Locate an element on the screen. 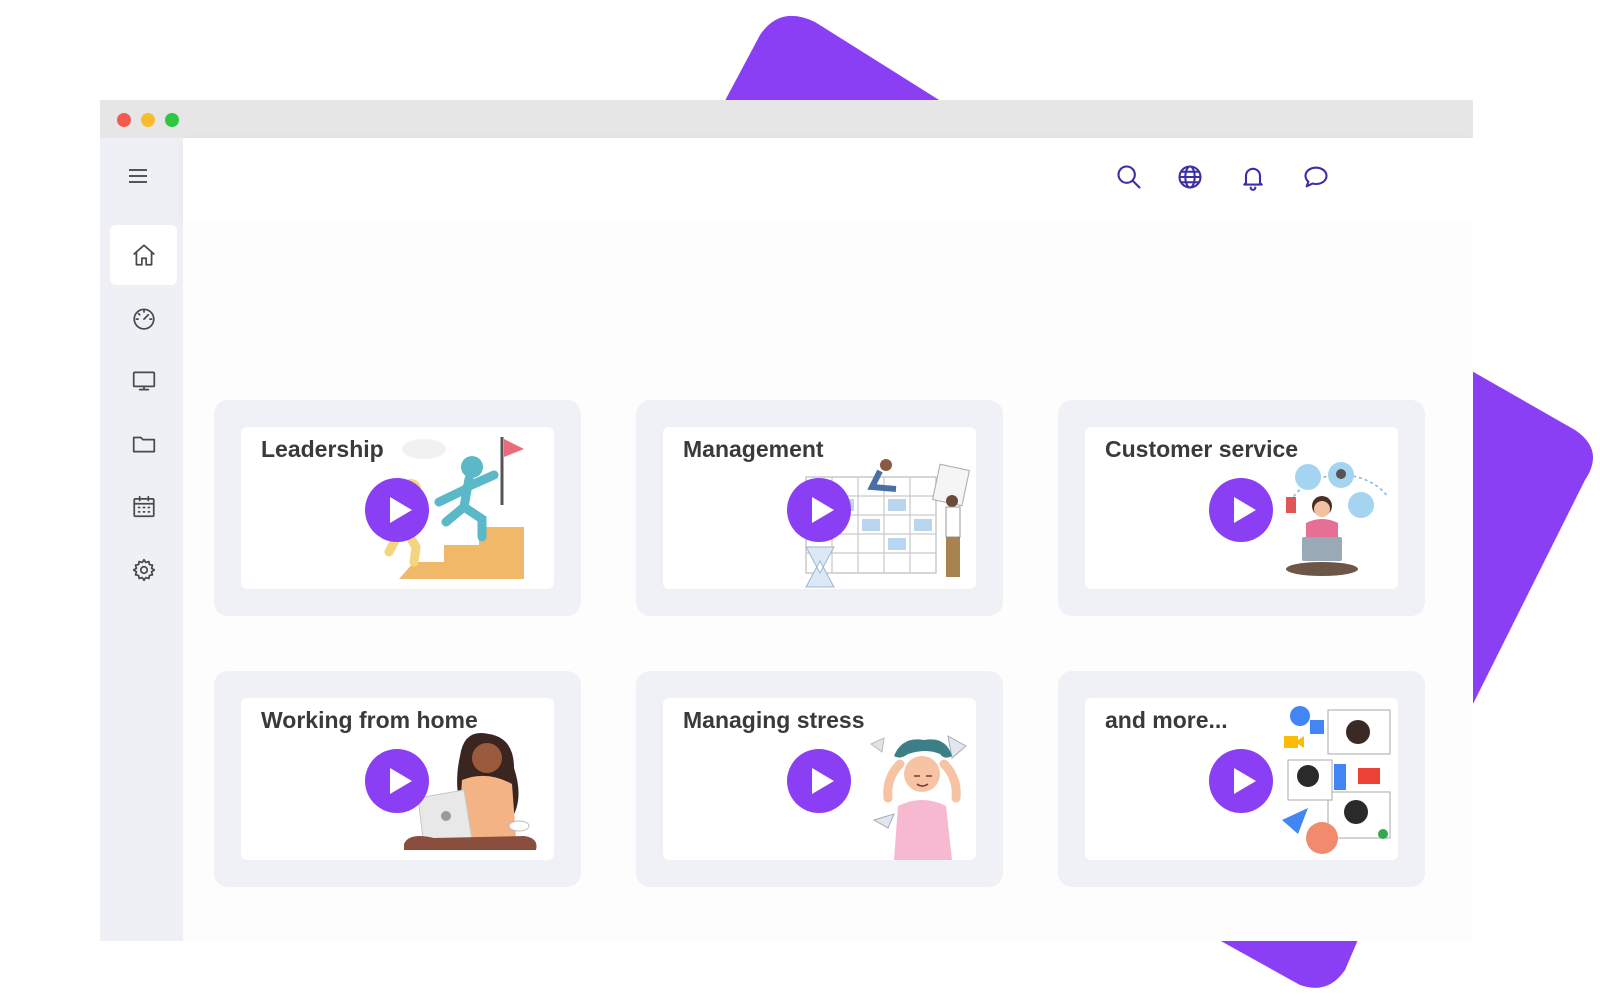 This screenshot has width=1600, height=1000. course-title: Leadership is located at coordinates (322, 449).